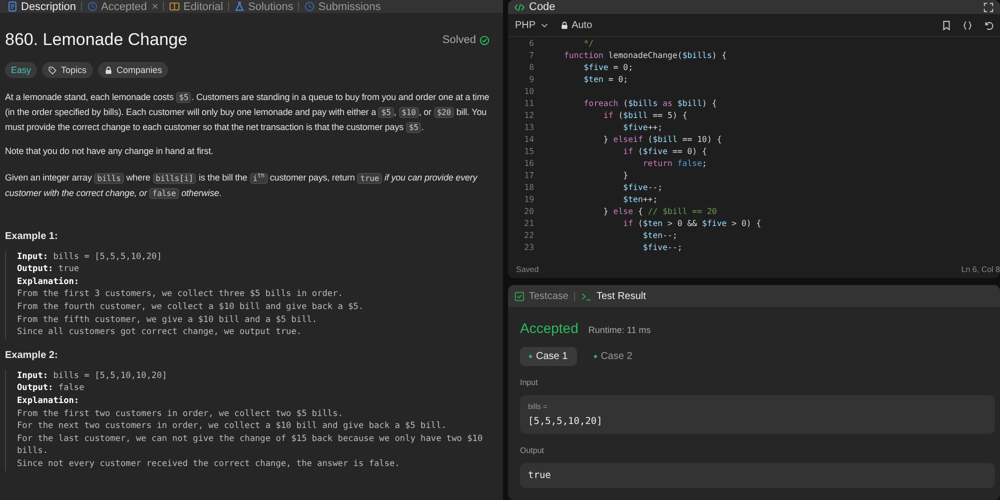 This screenshot has height=500, width=1000. I want to click on fullscreen-icon, so click(988, 7).